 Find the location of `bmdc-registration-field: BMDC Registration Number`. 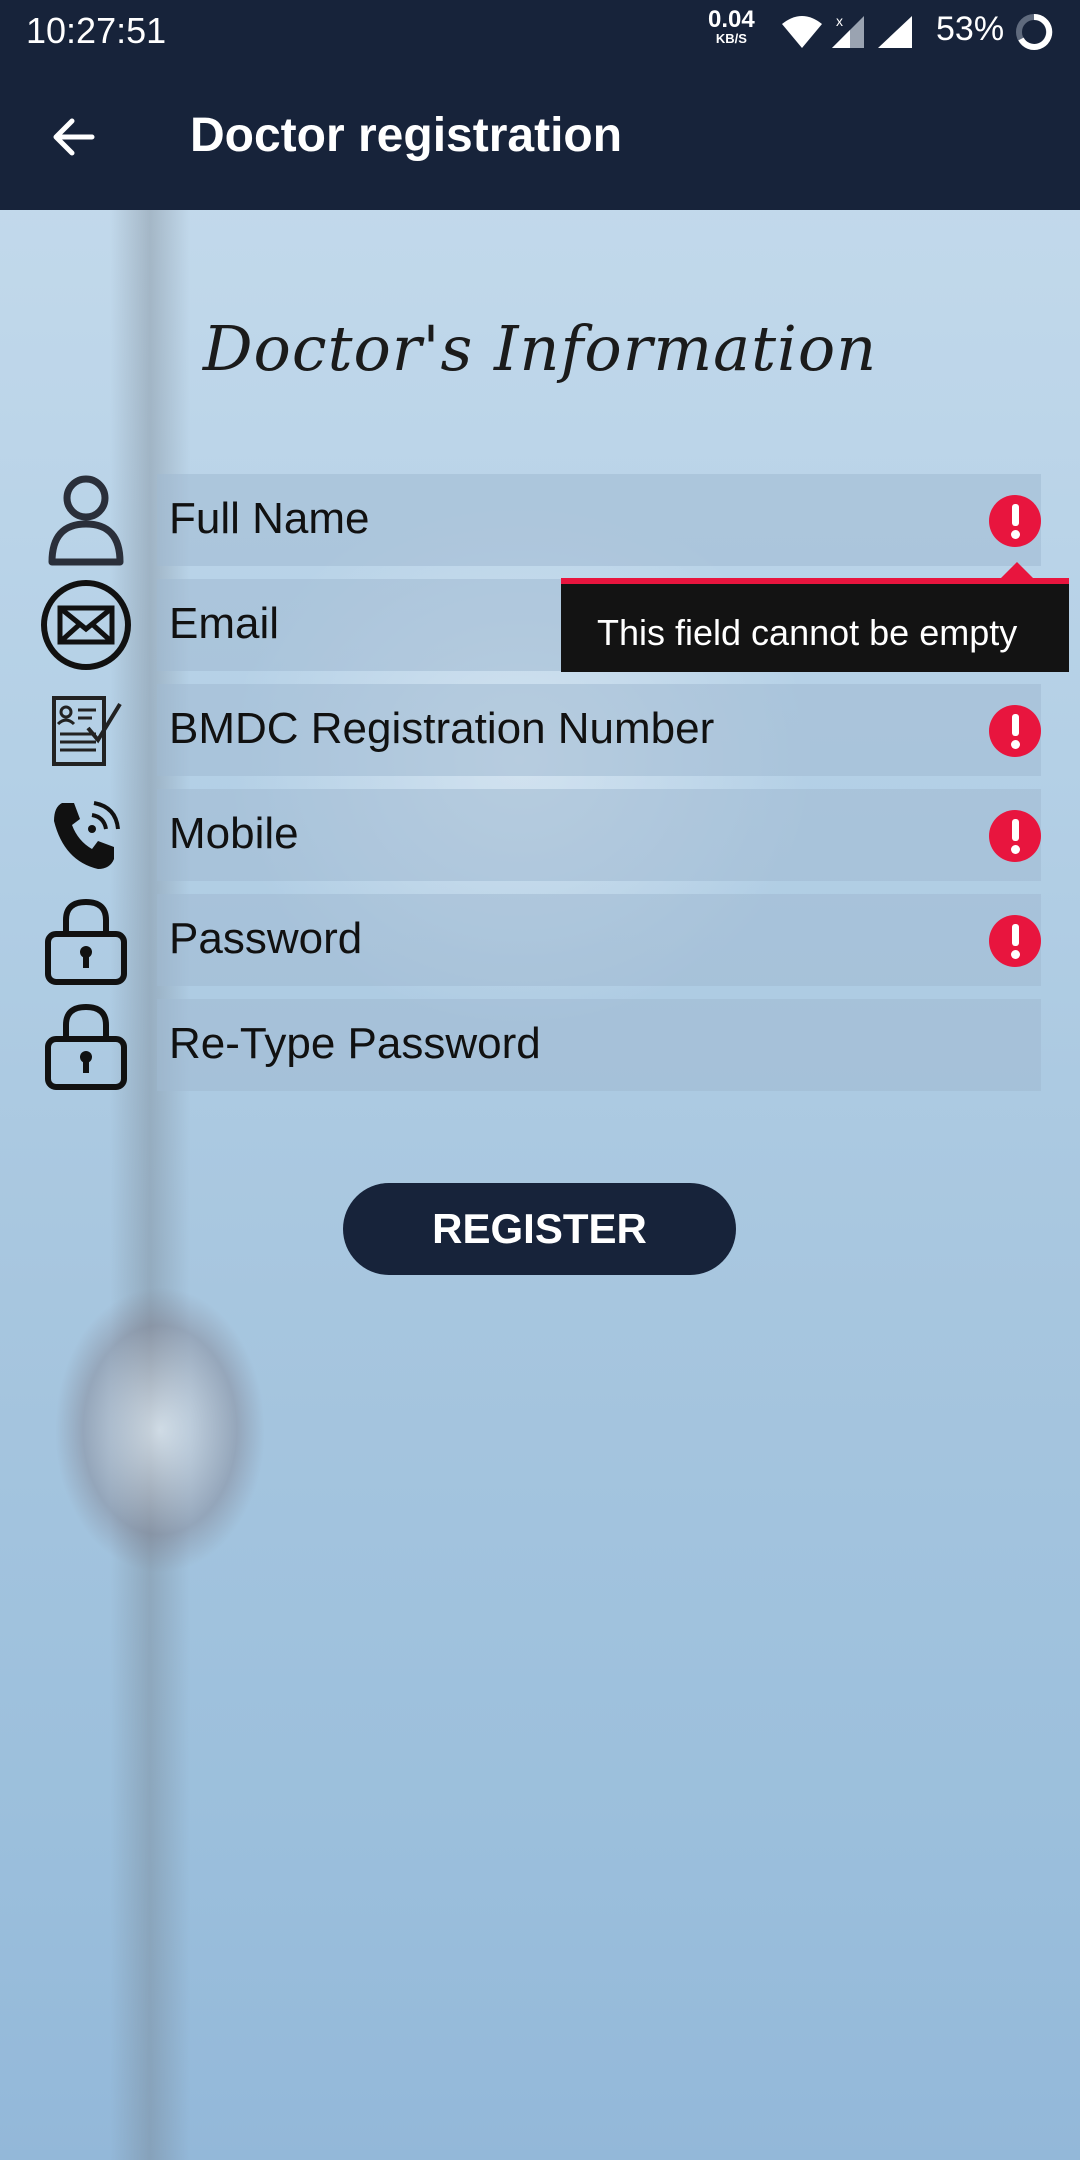

bmdc-registration-field: BMDC Registration Number is located at coordinates (599, 730).